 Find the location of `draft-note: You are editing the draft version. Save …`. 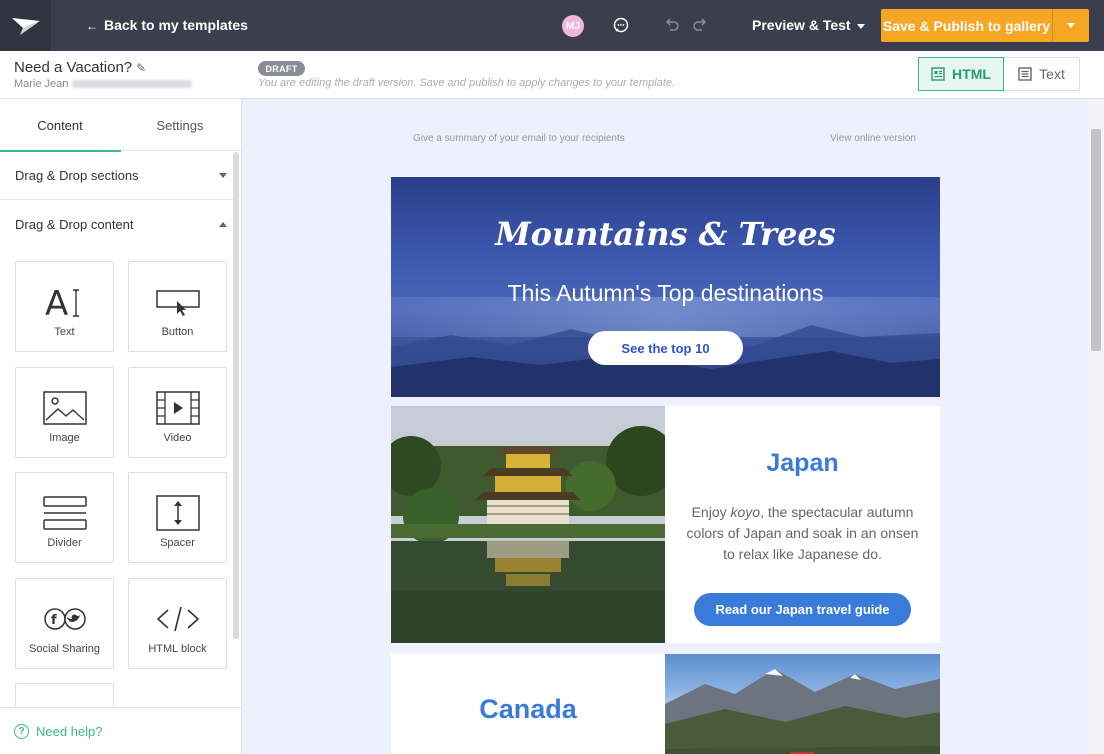

draft-note: You are editing the draft version. Save … is located at coordinates (467, 83).